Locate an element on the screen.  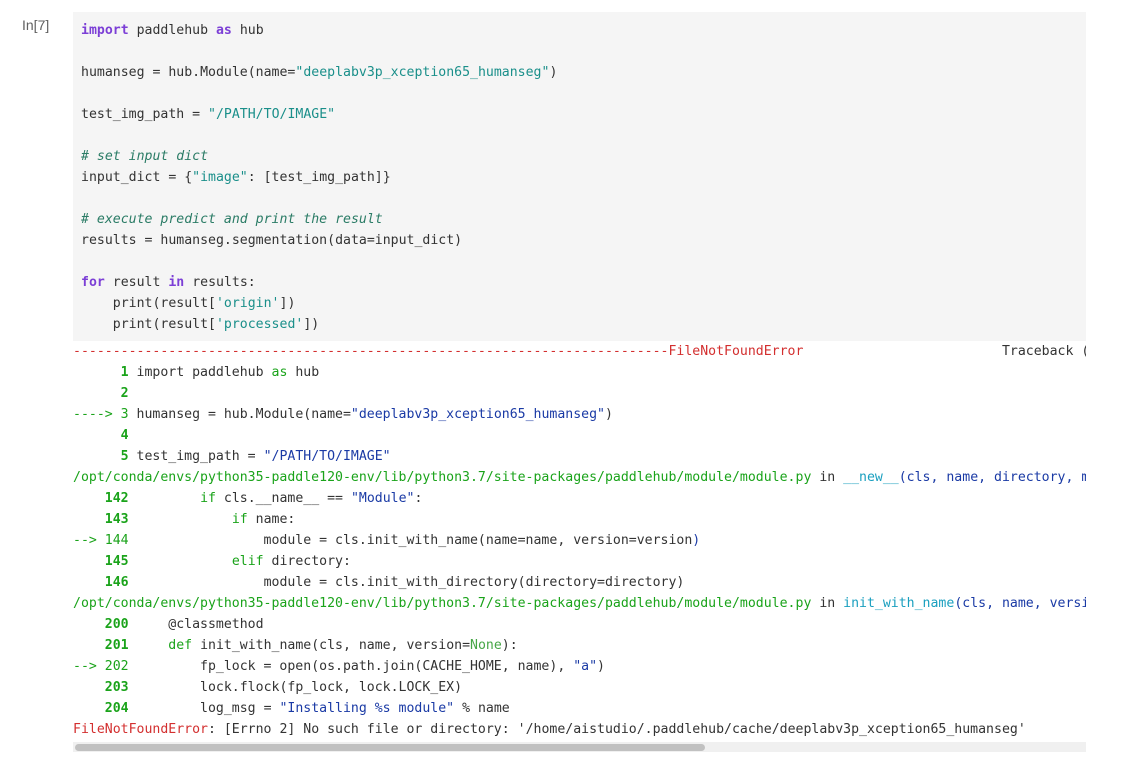
code-token: 201 is located at coordinates (116, 645).